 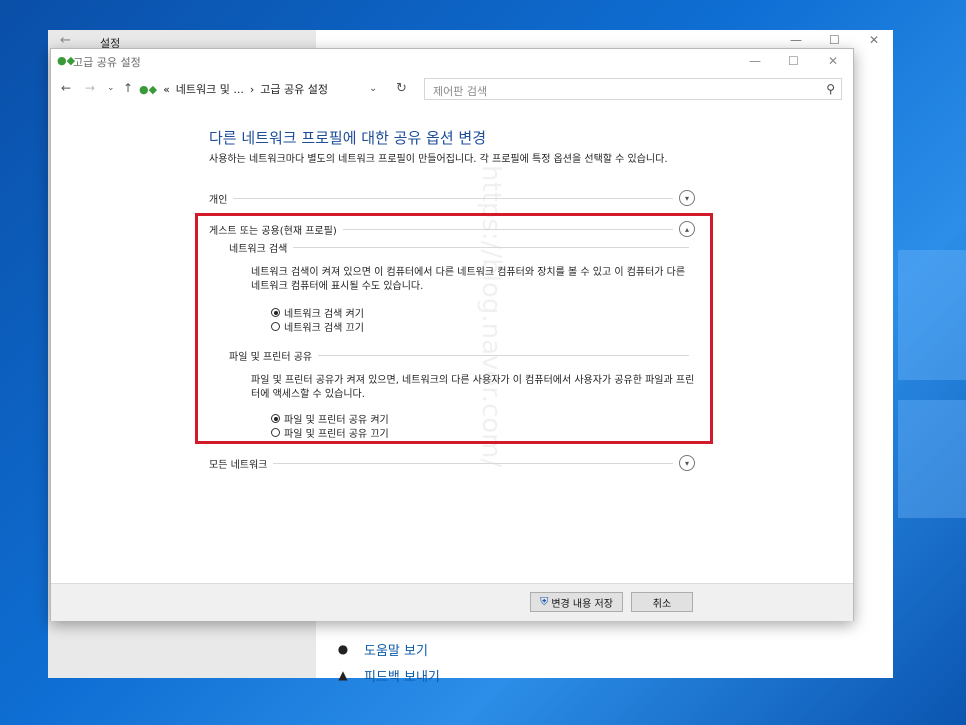 I want to click on search-placeholder: 제어판 검색, so click(x=460, y=91).